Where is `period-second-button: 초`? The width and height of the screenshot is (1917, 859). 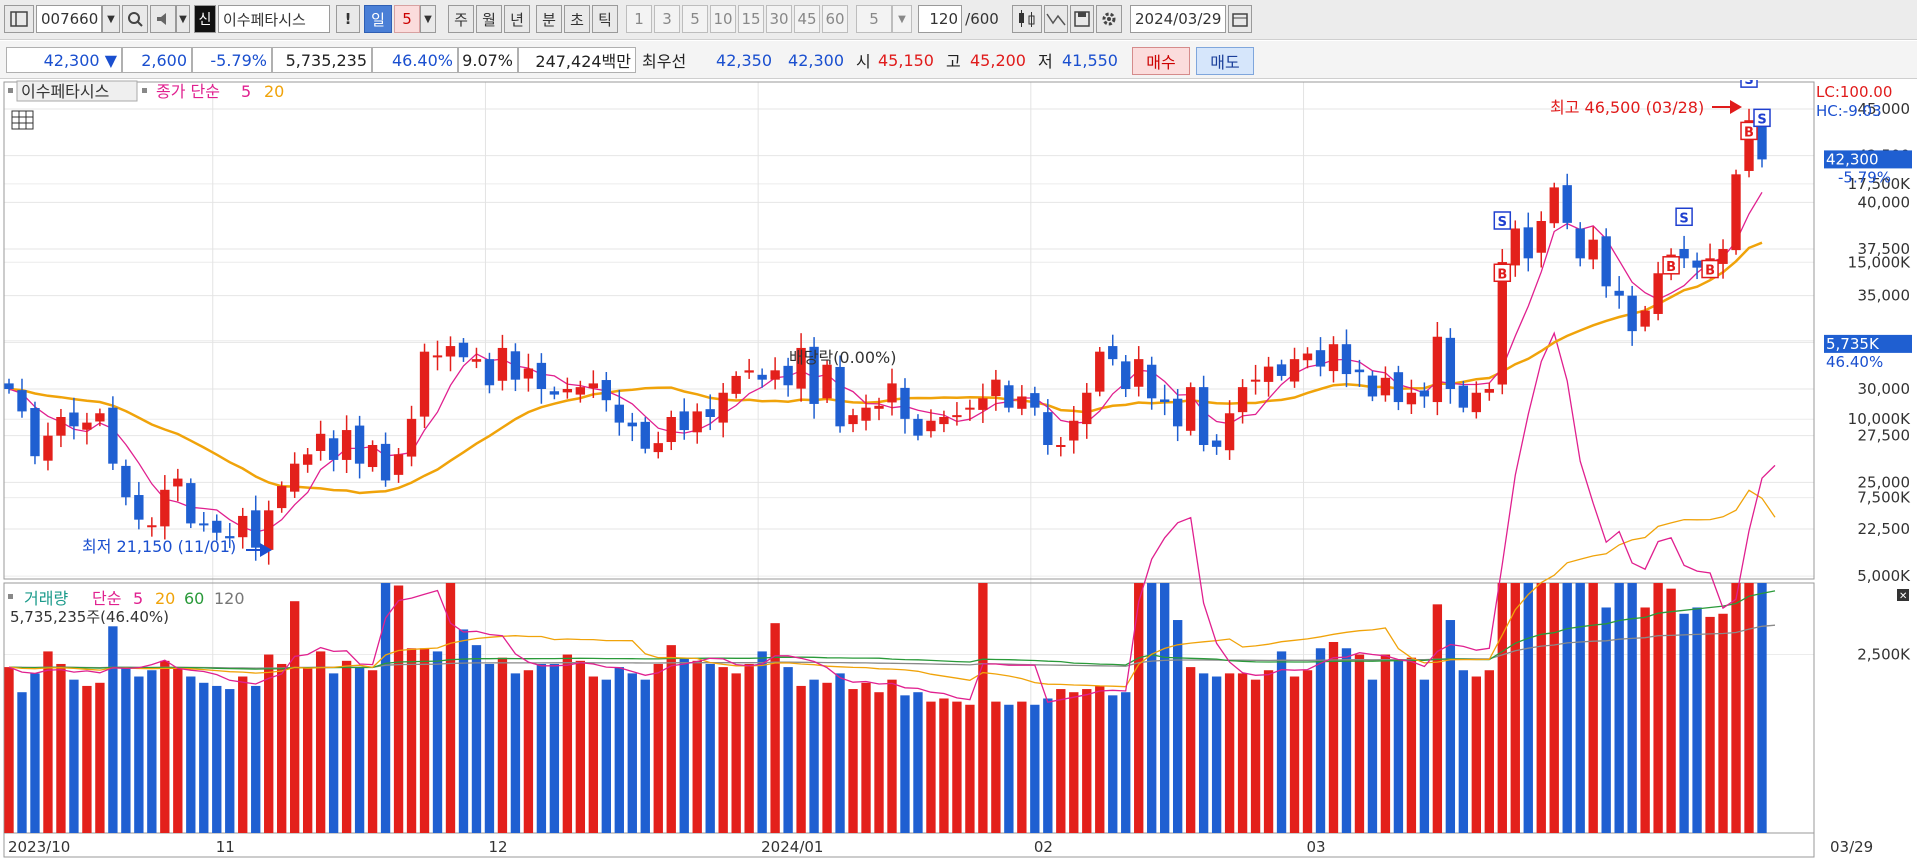
period-second-button: 초 is located at coordinates (577, 19).